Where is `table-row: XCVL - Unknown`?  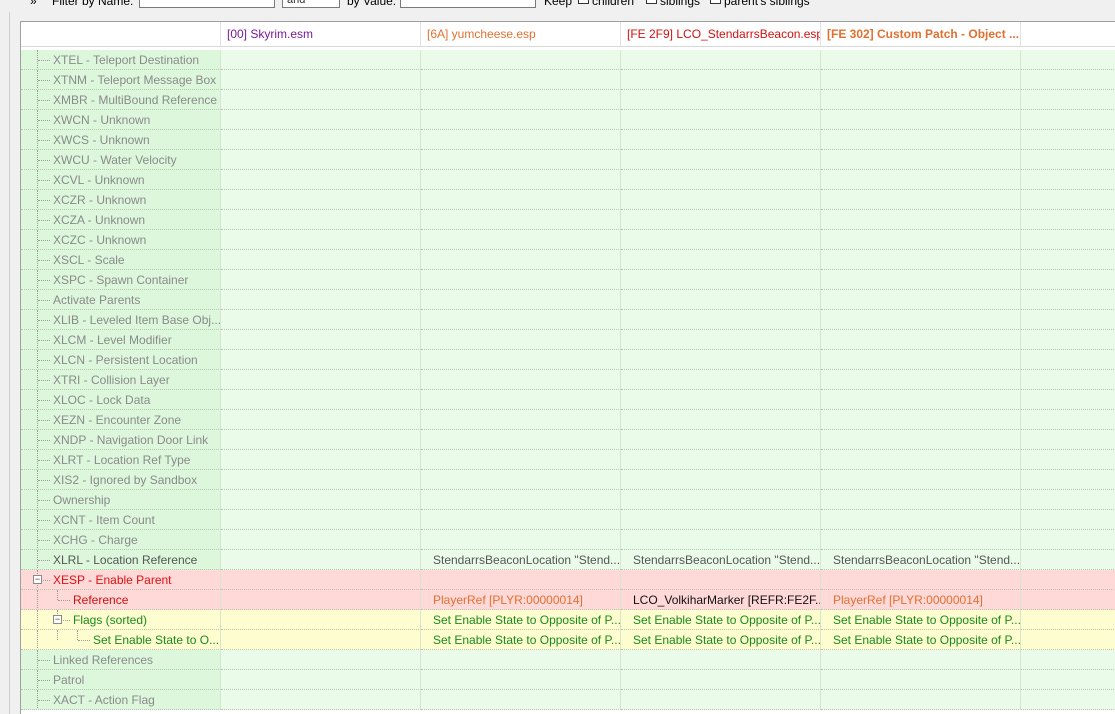
table-row: XCVL - Unknown is located at coordinates (568, 180).